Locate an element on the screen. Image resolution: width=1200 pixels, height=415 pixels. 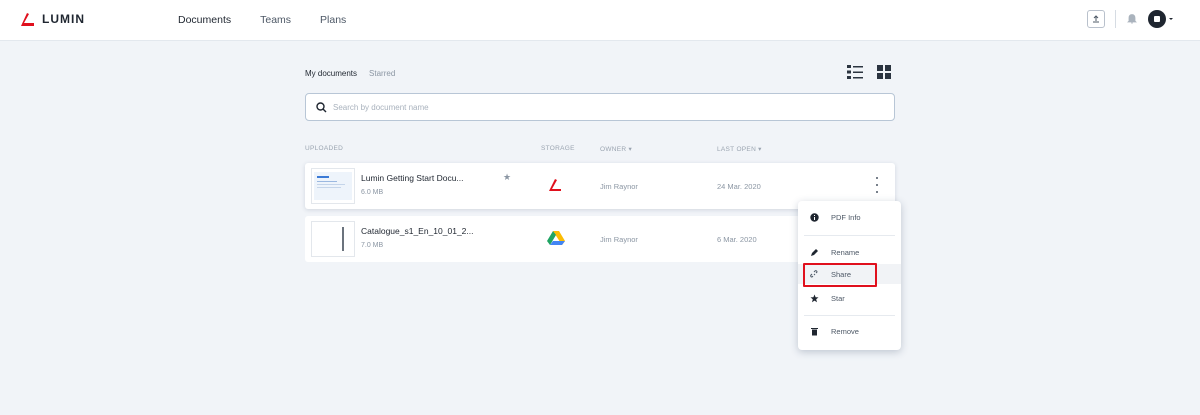
menu-item-label: Remove is located at coordinates (845, 331).